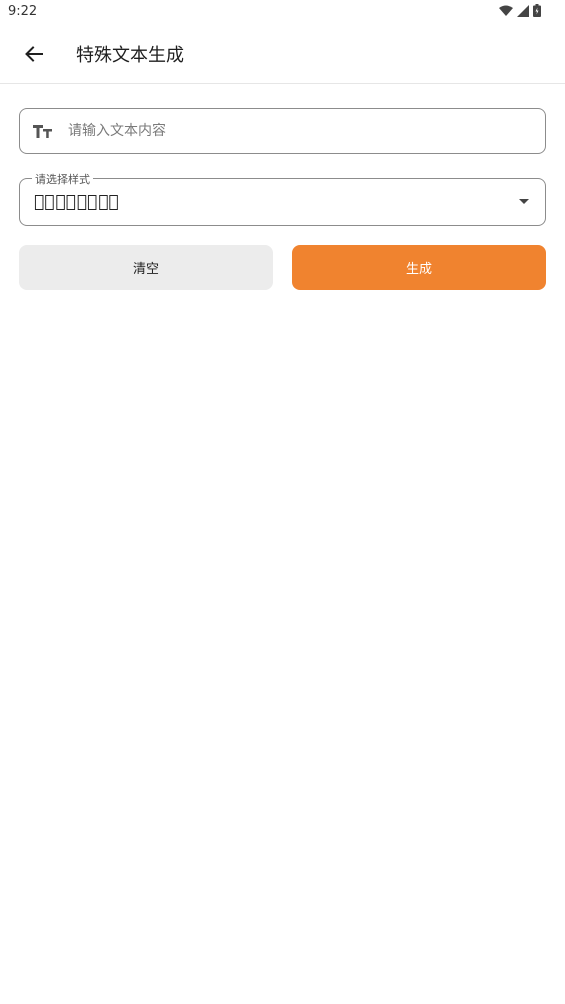  Describe the element at coordinates (537, 10) in the screenshot. I see `battery-icon` at that location.